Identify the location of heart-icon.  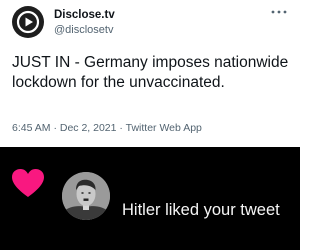
(28, 183).